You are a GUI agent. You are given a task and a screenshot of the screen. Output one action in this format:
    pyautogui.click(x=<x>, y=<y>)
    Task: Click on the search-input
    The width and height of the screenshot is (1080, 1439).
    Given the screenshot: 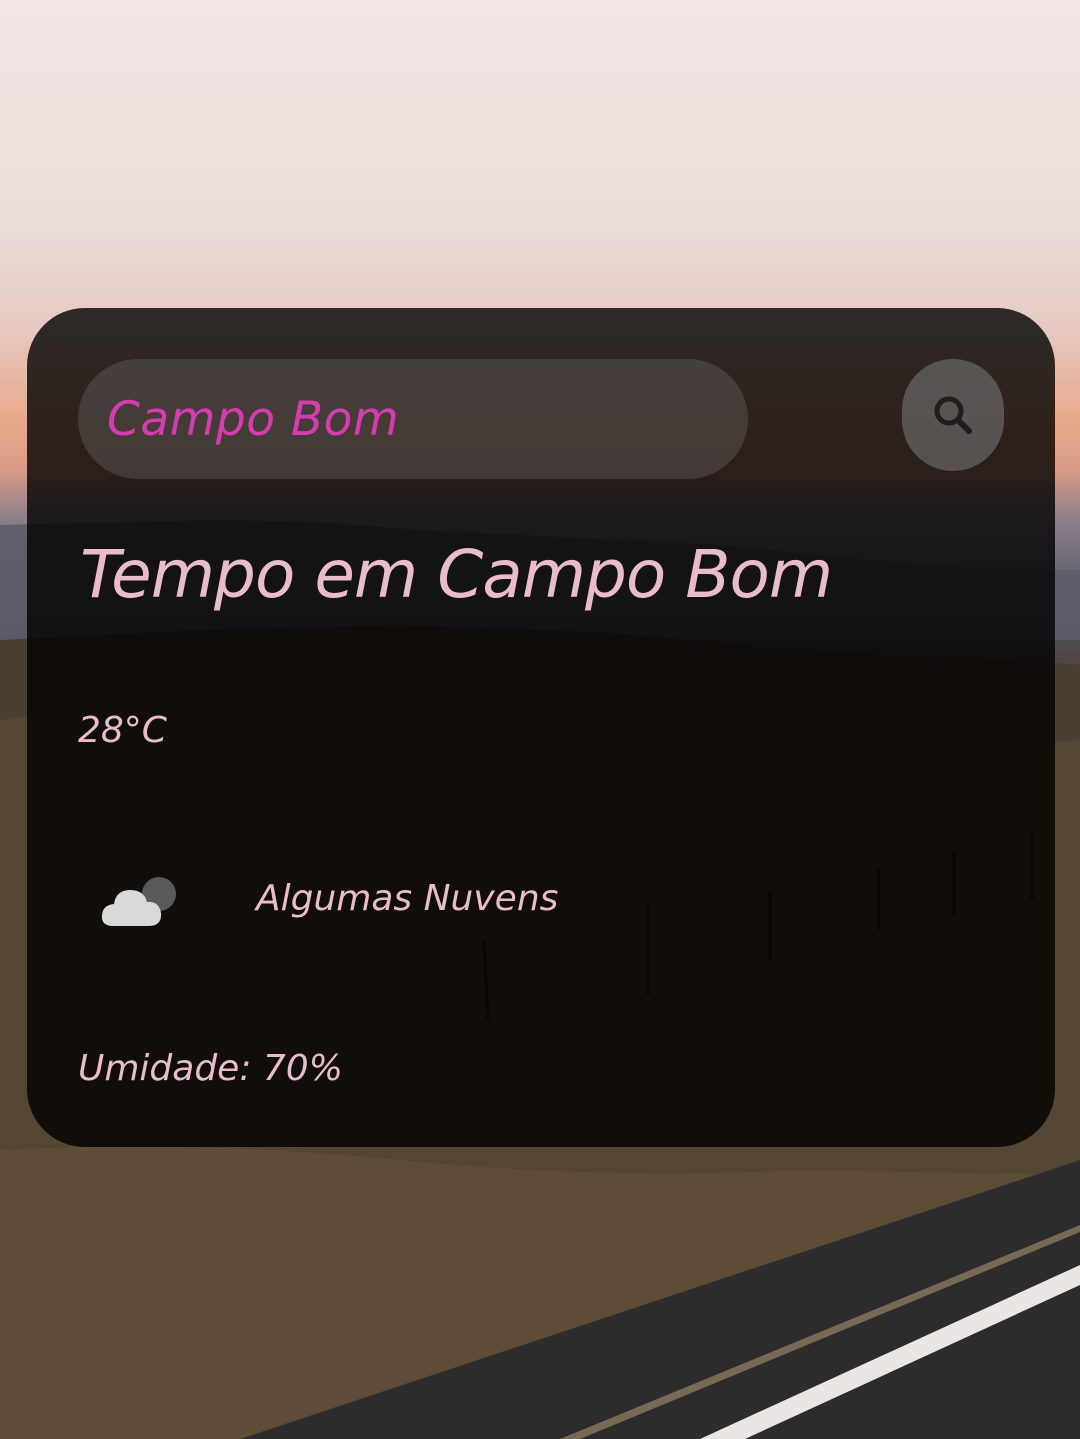 What is the action you would take?
    pyautogui.click(x=417, y=419)
    